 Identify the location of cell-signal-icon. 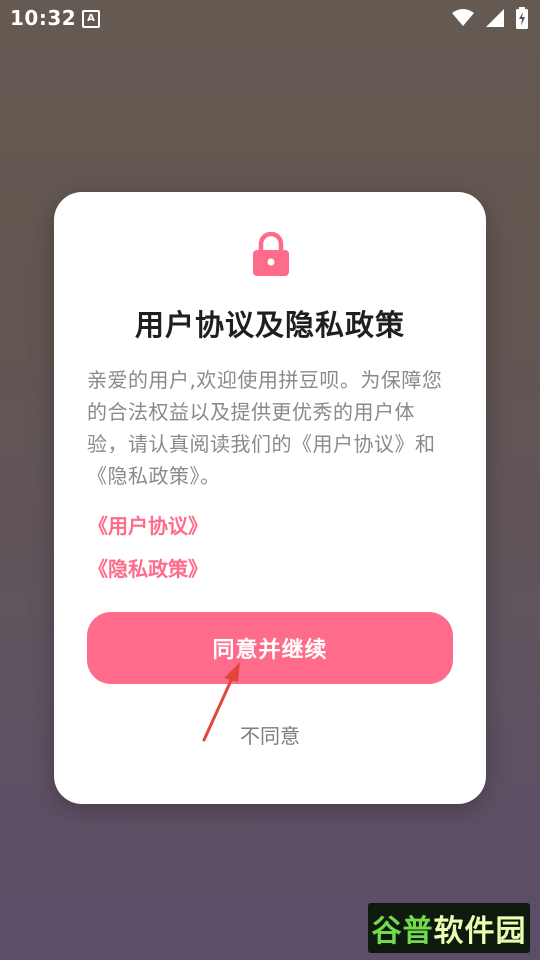
(495, 18).